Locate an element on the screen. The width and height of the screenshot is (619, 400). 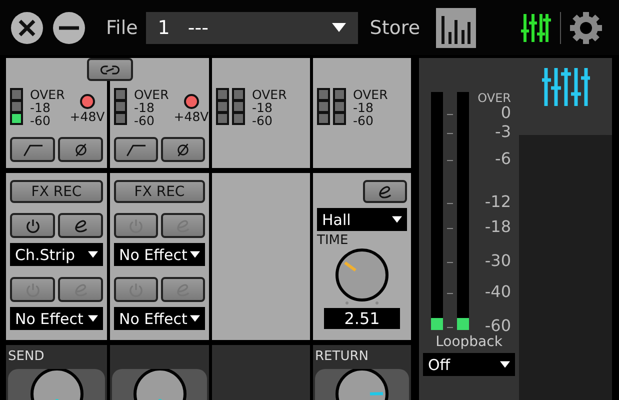
meter-scale-label: -3 is located at coordinates (503, 132).